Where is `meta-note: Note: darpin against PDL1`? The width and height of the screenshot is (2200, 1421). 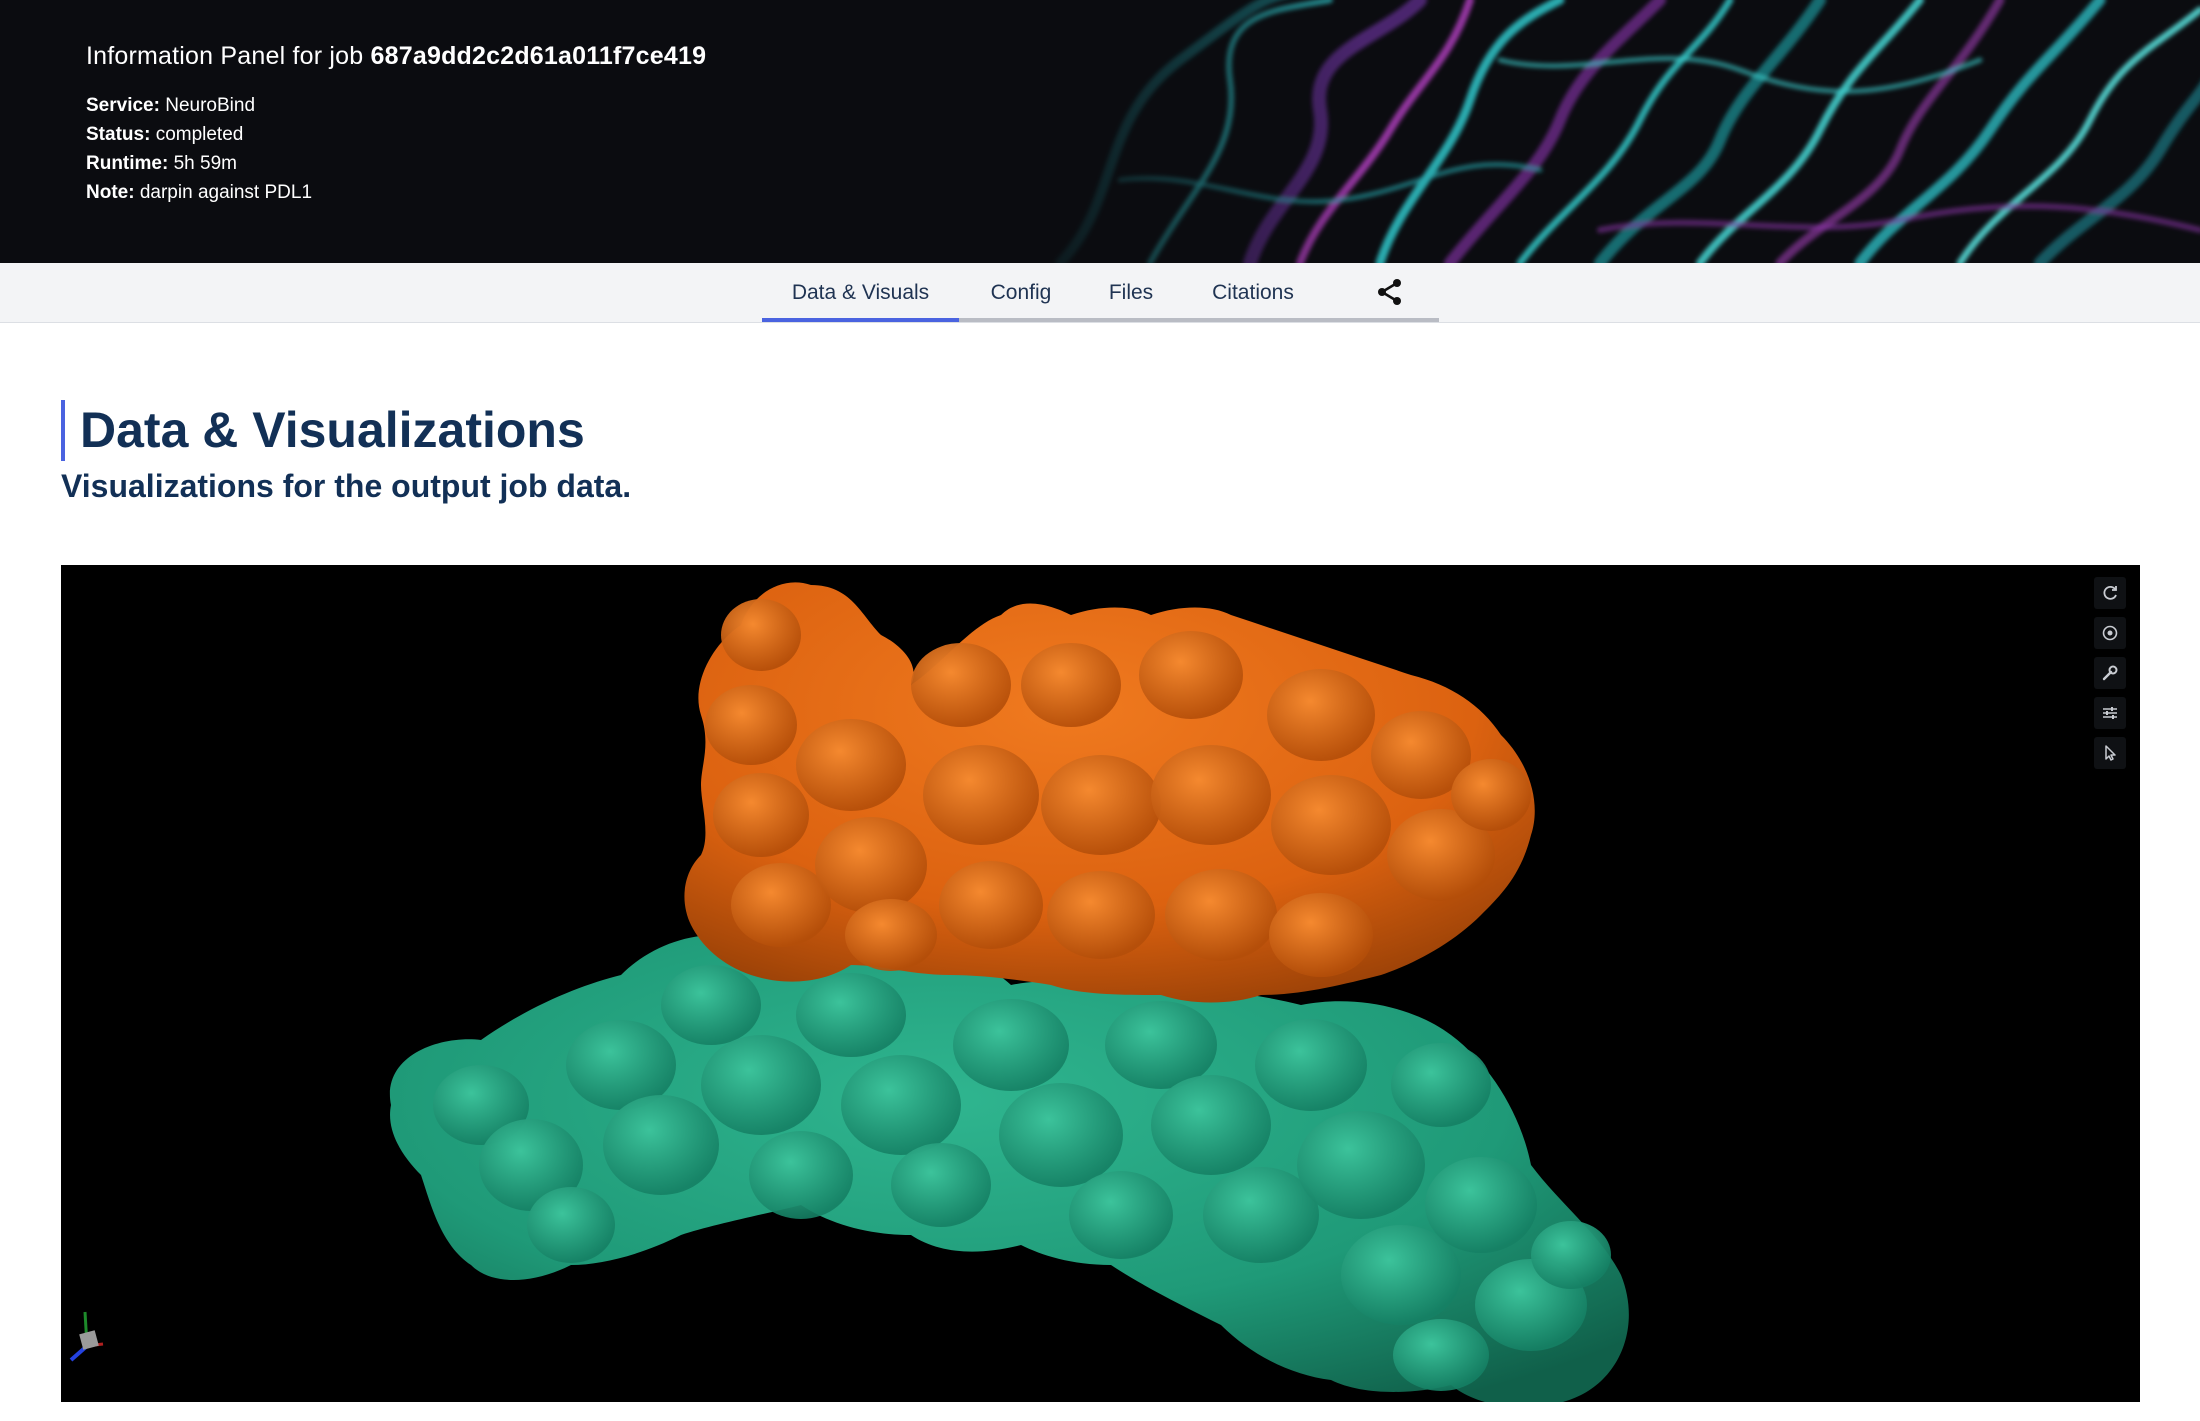 meta-note: Note: darpin against PDL1 is located at coordinates (396, 192).